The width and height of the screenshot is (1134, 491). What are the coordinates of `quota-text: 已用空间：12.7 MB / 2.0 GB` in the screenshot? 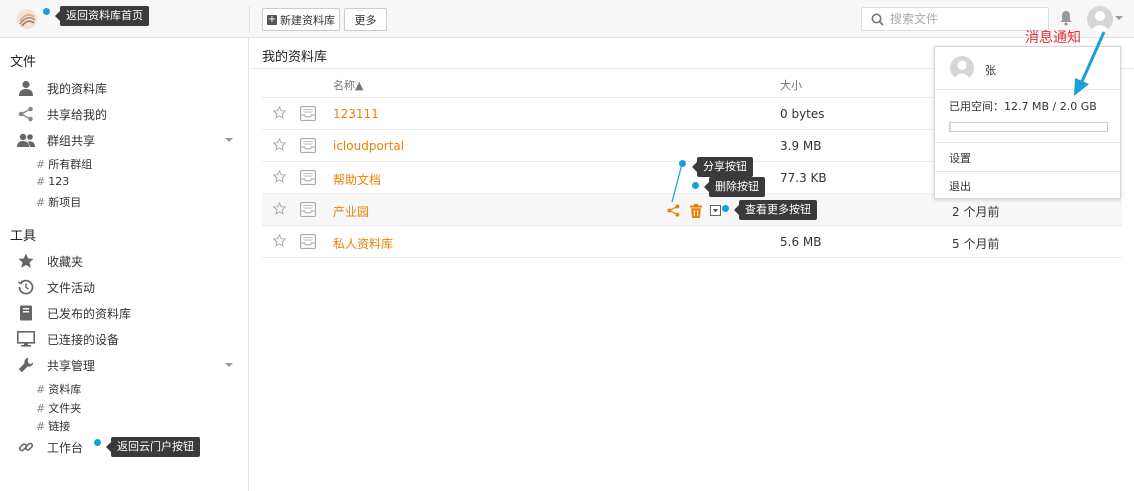 It's located at (1023, 106).